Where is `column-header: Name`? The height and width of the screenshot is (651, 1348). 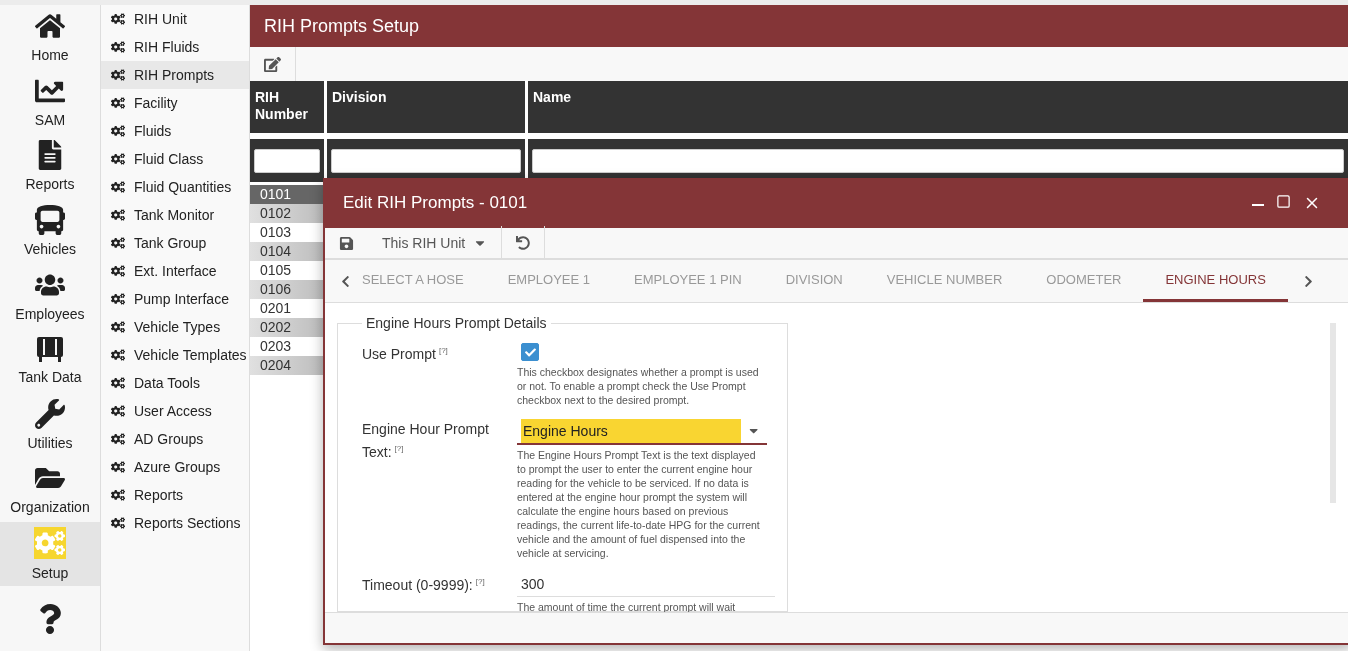
column-header: Name is located at coordinates (938, 107).